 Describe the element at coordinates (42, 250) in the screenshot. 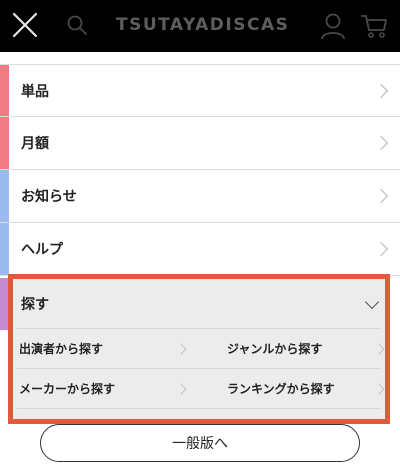

I see `menu-item-label: ヘルプ` at that location.